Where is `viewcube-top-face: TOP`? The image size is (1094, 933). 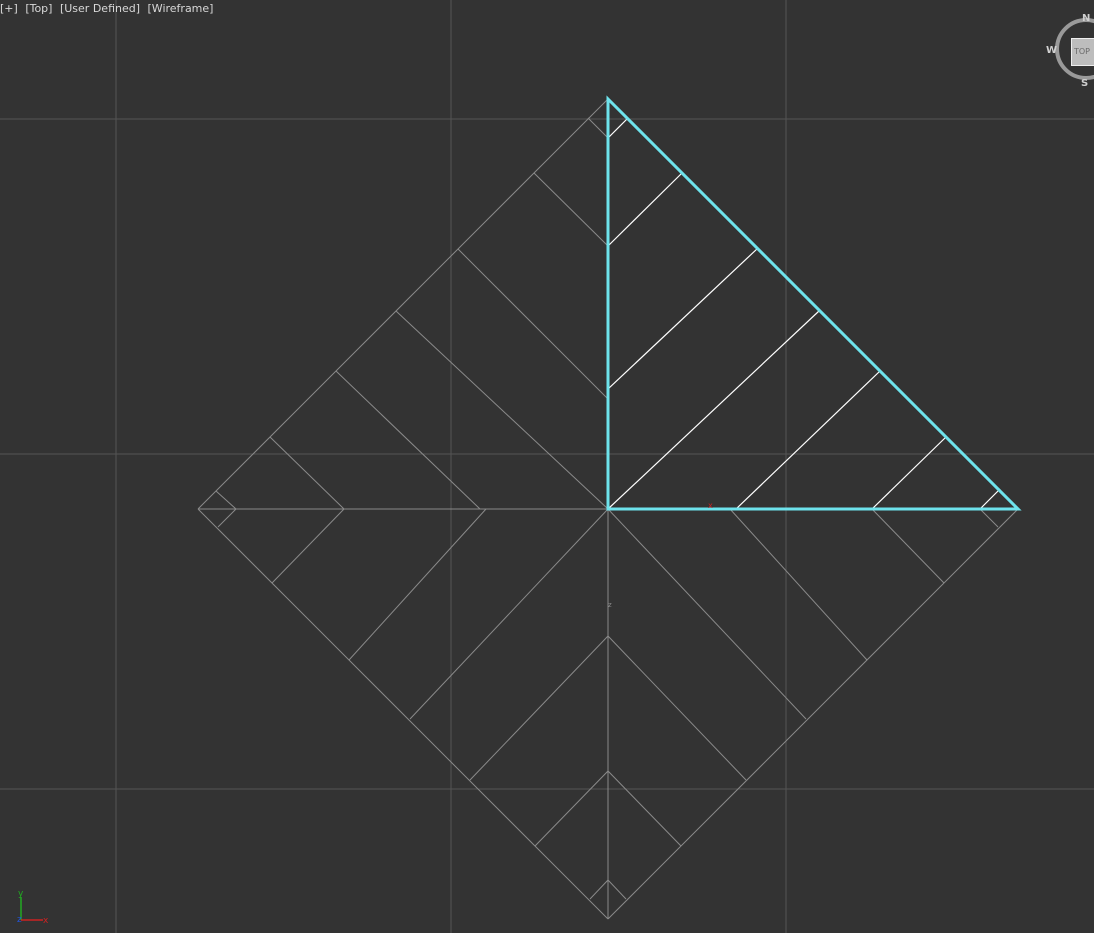 viewcube-top-face: TOP is located at coordinates (1082, 52).